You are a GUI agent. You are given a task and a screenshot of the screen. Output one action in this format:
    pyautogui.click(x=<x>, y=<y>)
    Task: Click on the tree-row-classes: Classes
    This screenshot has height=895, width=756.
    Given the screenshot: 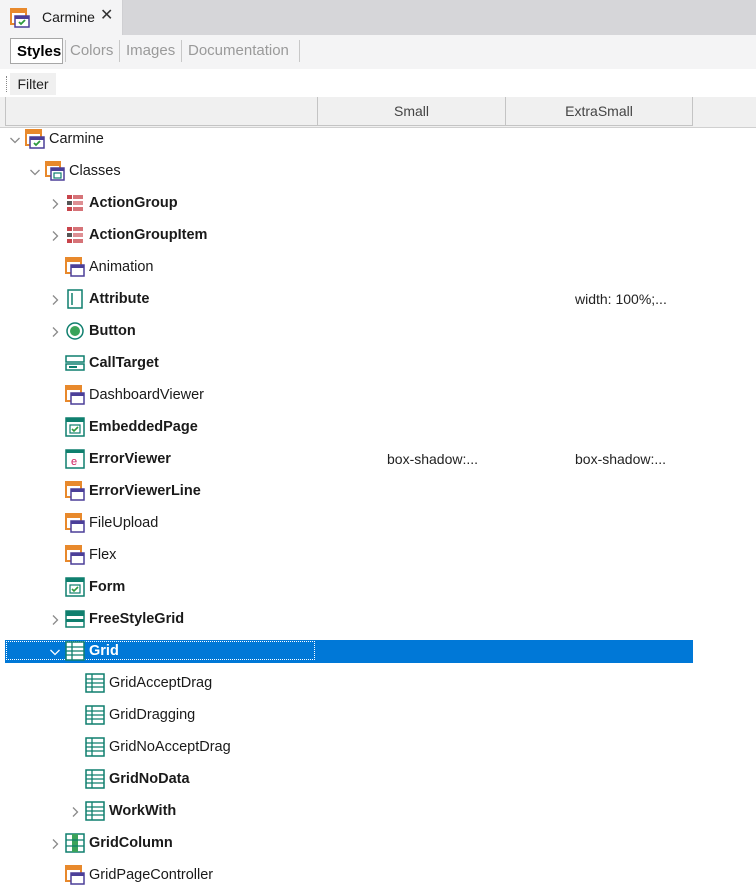 What is the action you would take?
    pyautogui.click(x=378, y=175)
    